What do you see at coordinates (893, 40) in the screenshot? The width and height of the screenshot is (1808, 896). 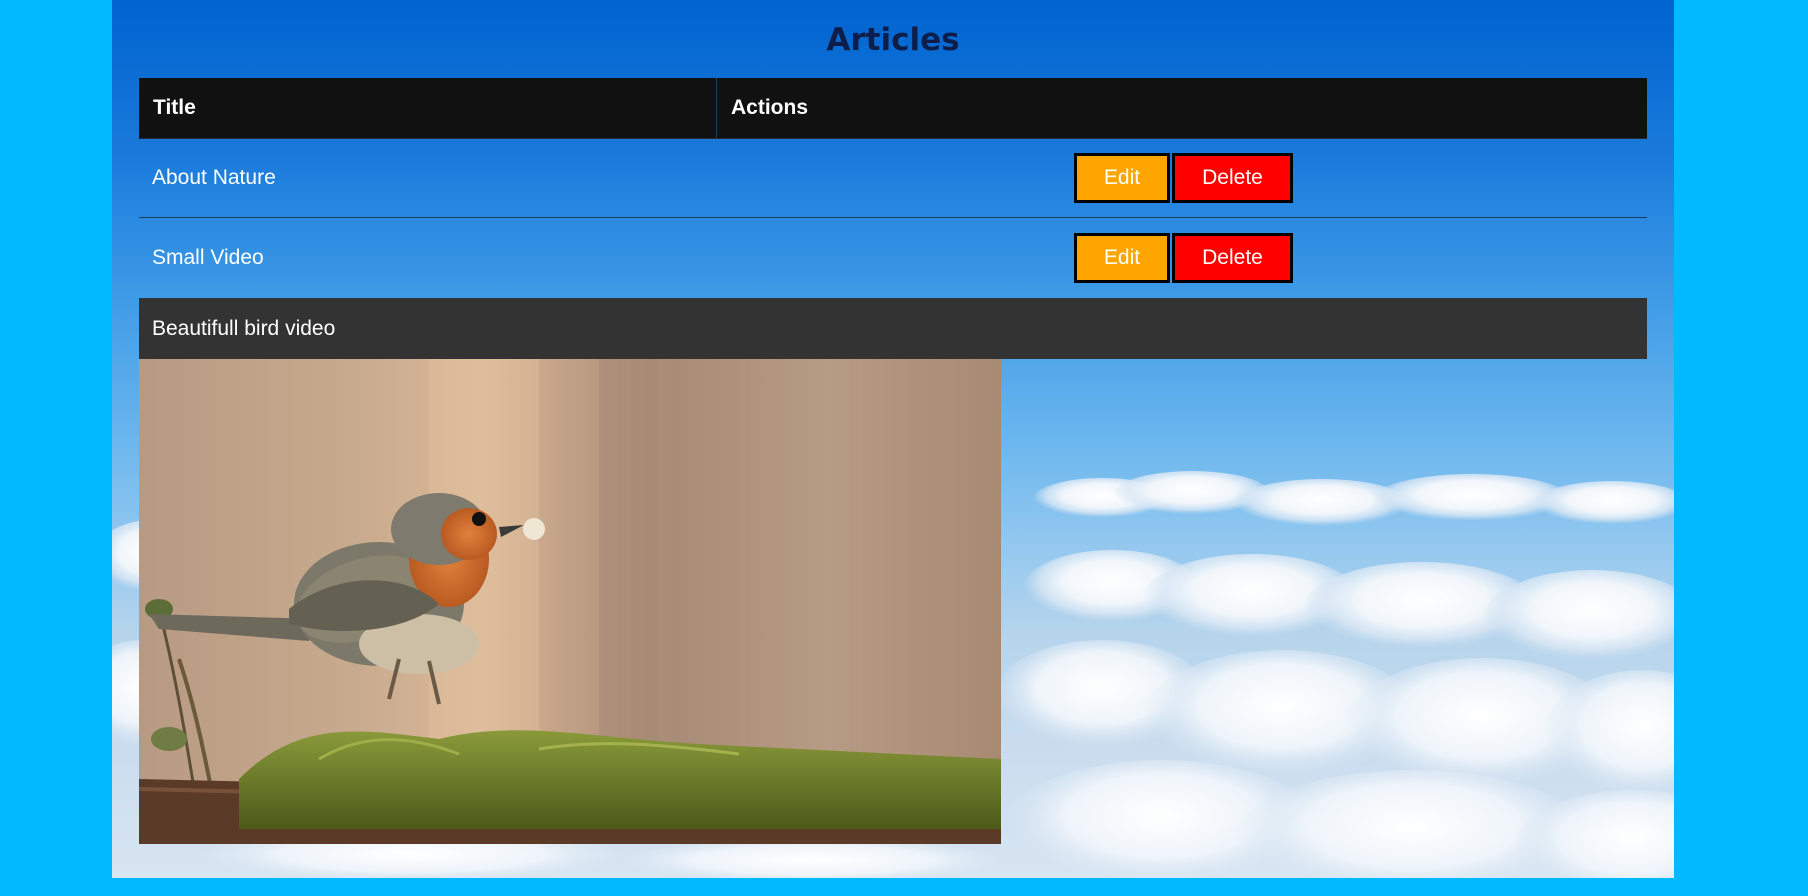 I see `page-title: Articles` at bounding box center [893, 40].